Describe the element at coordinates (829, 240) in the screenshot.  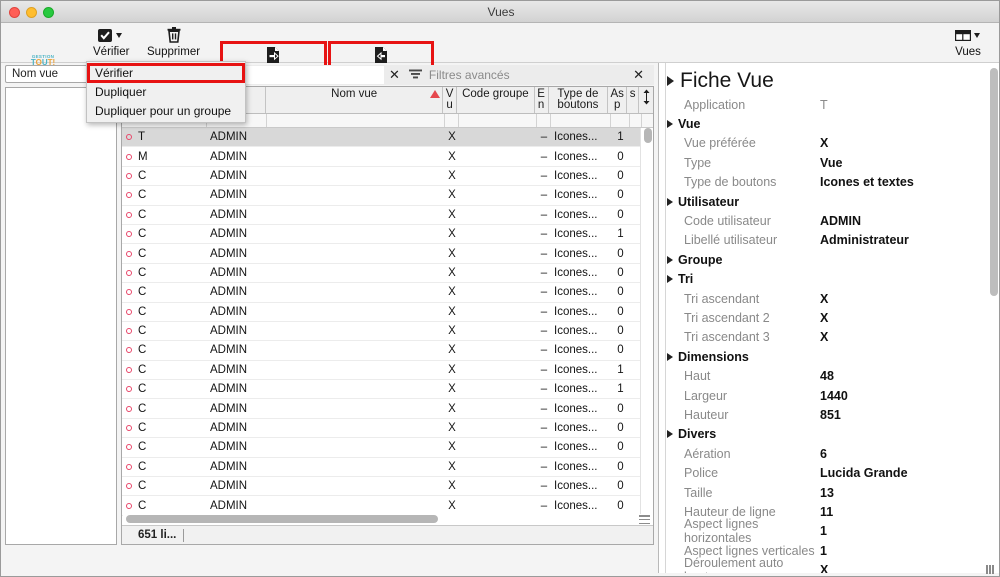
I see `fiche-property-row: Libellé utilisateur Administrateur` at that location.